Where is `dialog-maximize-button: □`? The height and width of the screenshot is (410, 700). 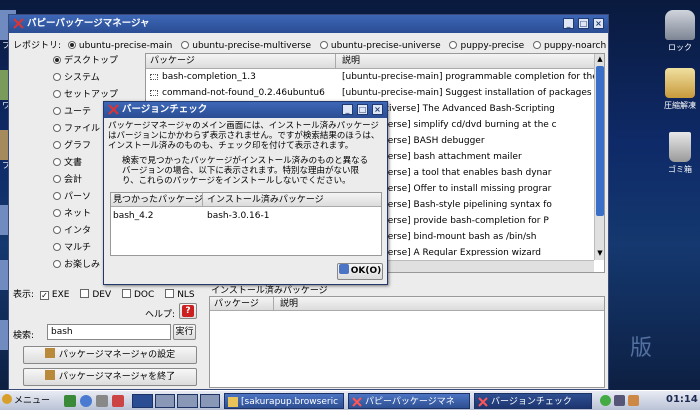
dialog-maximize-button: □ is located at coordinates (362, 109).